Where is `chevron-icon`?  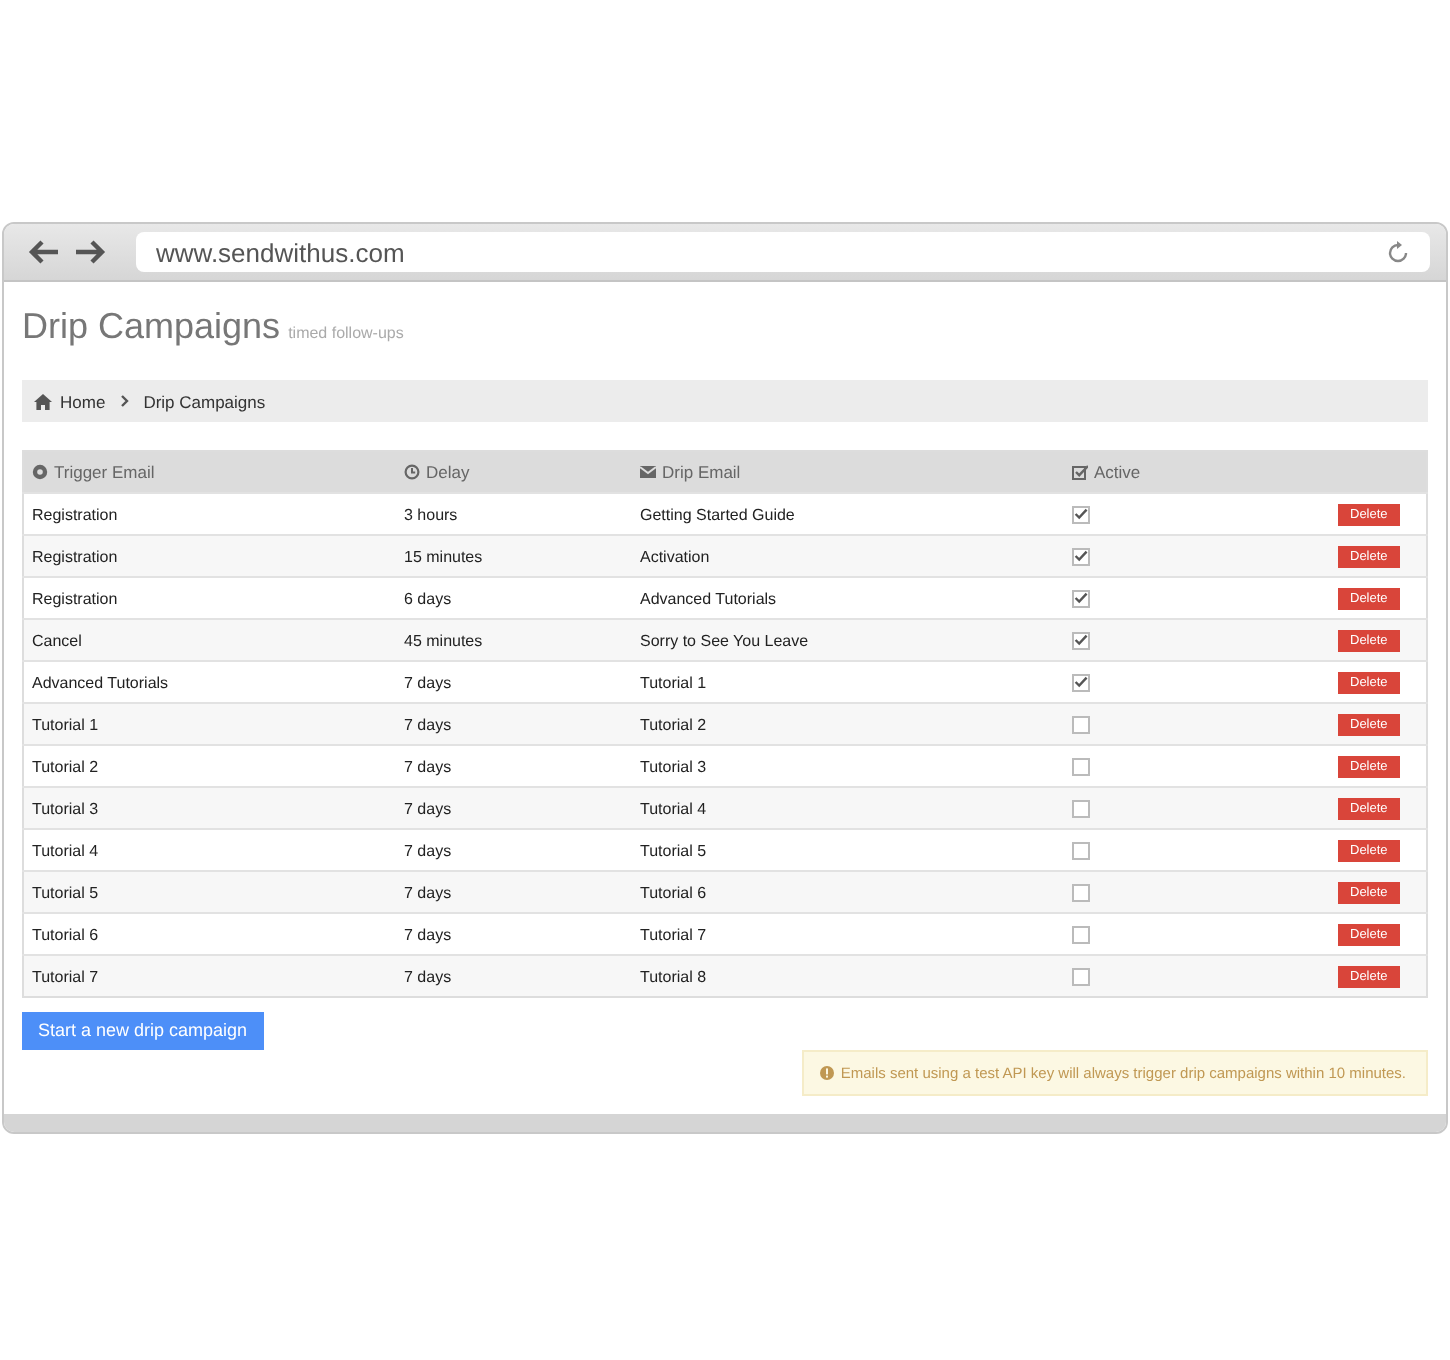 chevron-icon is located at coordinates (124, 401).